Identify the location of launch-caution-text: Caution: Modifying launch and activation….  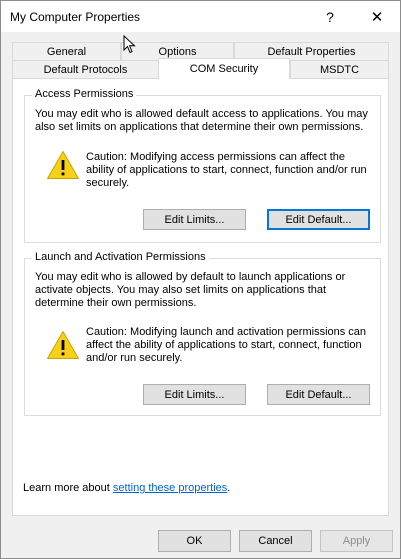
(226, 345).